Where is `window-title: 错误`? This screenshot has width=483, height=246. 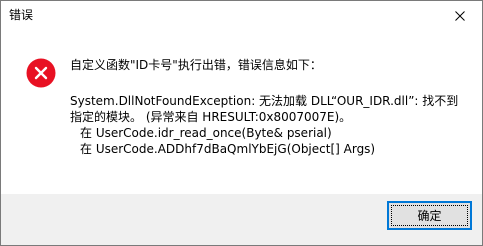
window-title: 错误 is located at coordinates (21, 15).